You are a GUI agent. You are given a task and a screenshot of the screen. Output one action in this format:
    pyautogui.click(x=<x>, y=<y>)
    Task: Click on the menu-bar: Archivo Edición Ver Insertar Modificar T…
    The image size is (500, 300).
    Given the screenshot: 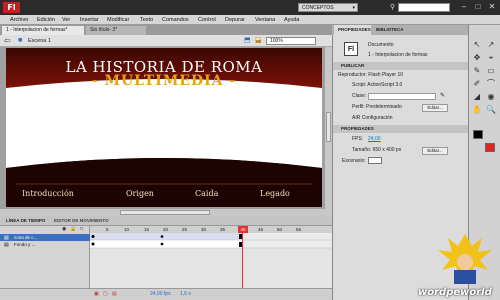 What is the action you would take?
    pyautogui.click(x=250, y=20)
    